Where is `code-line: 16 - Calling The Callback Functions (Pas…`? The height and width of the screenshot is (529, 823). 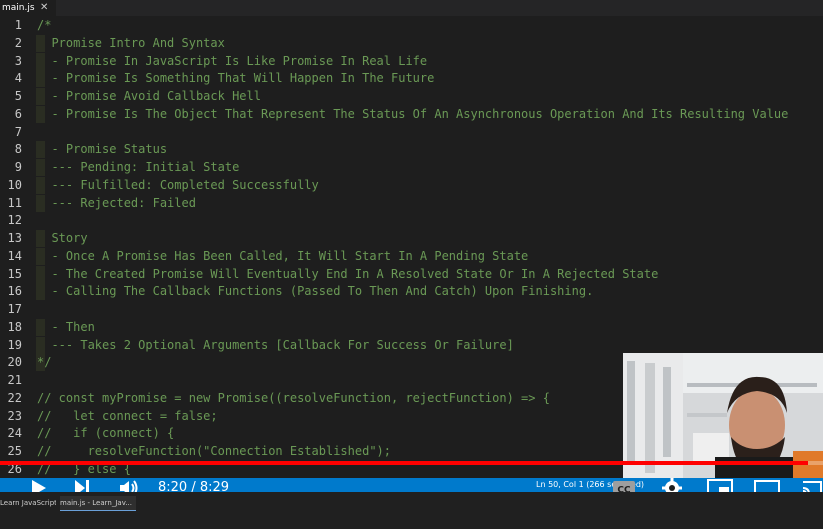 code-line: 16 - Calling The Callback Functions (Pas… is located at coordinates (411, 292).